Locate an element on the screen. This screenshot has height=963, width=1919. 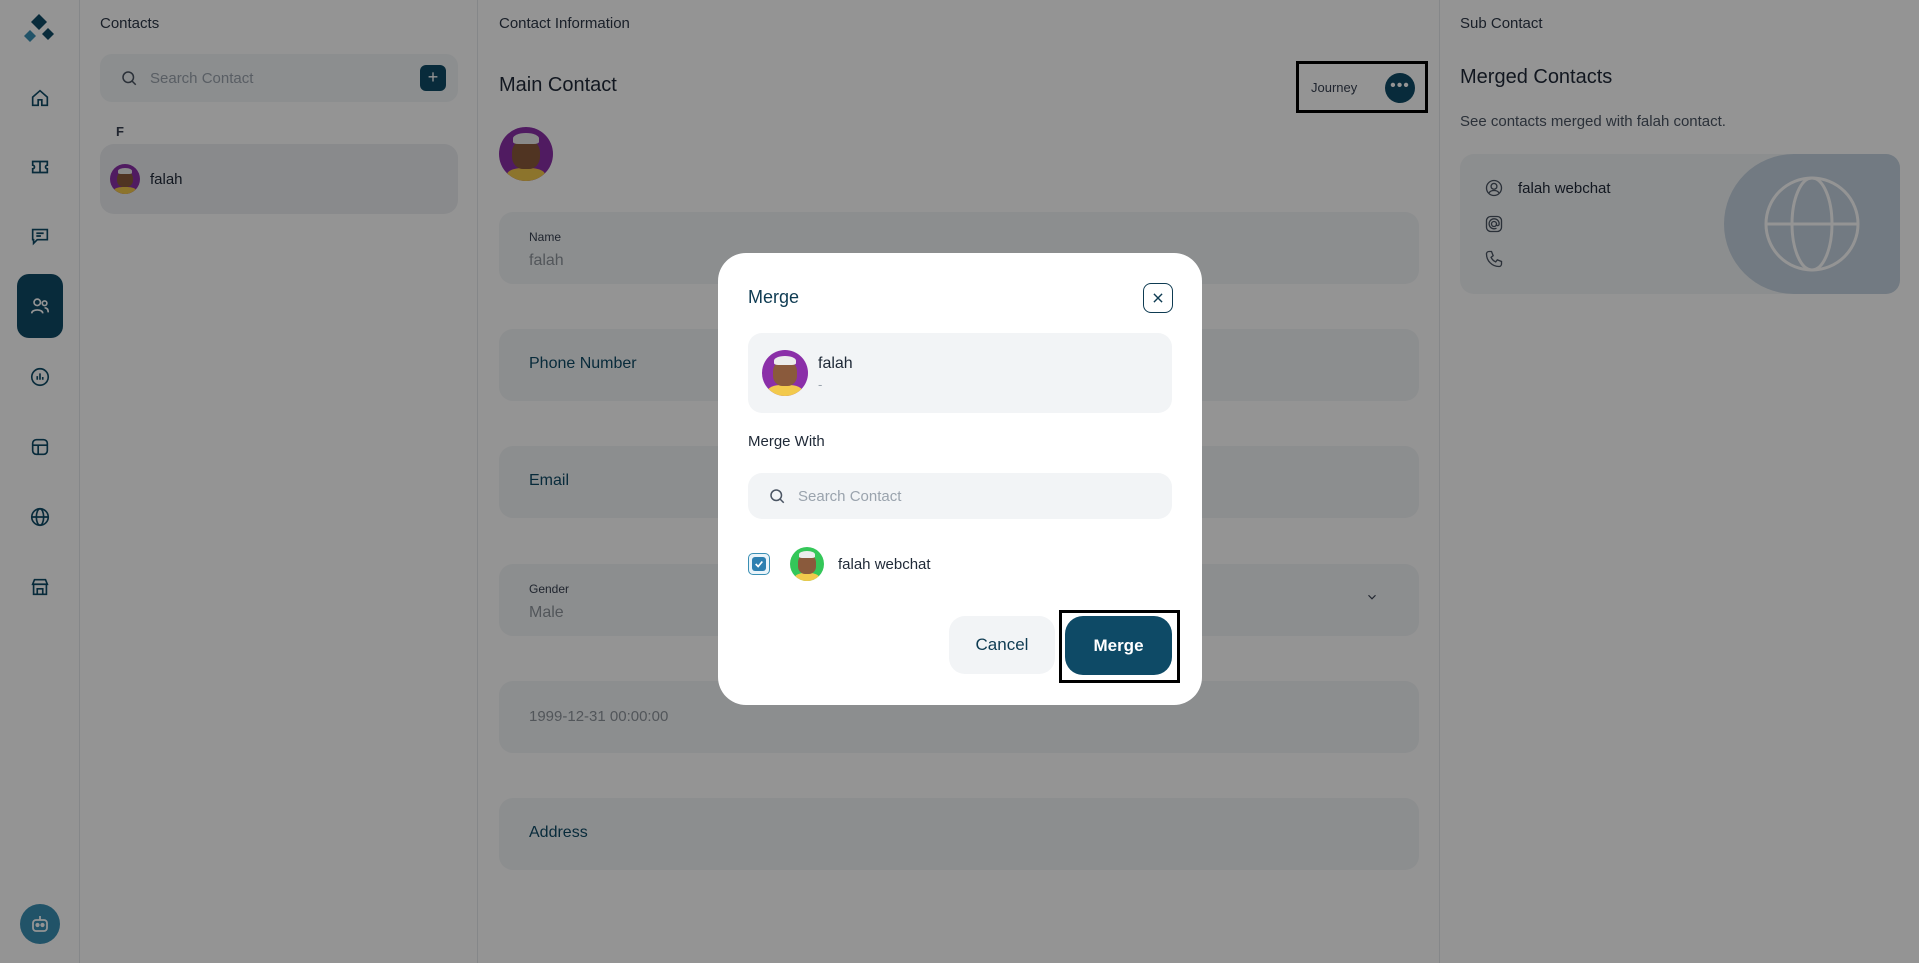
merge-search-input: Search Contact is located at coordinates (960, 496).